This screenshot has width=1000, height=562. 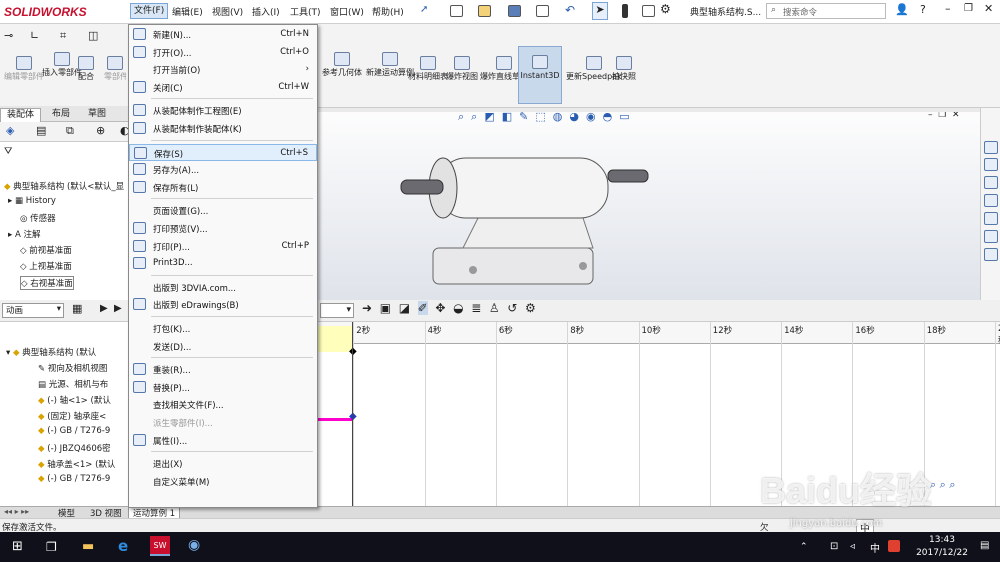 What do you see at coordinates (991, 182) in the screenshot?
I see `file-explorer-icon` at bounding box center [991, 182].